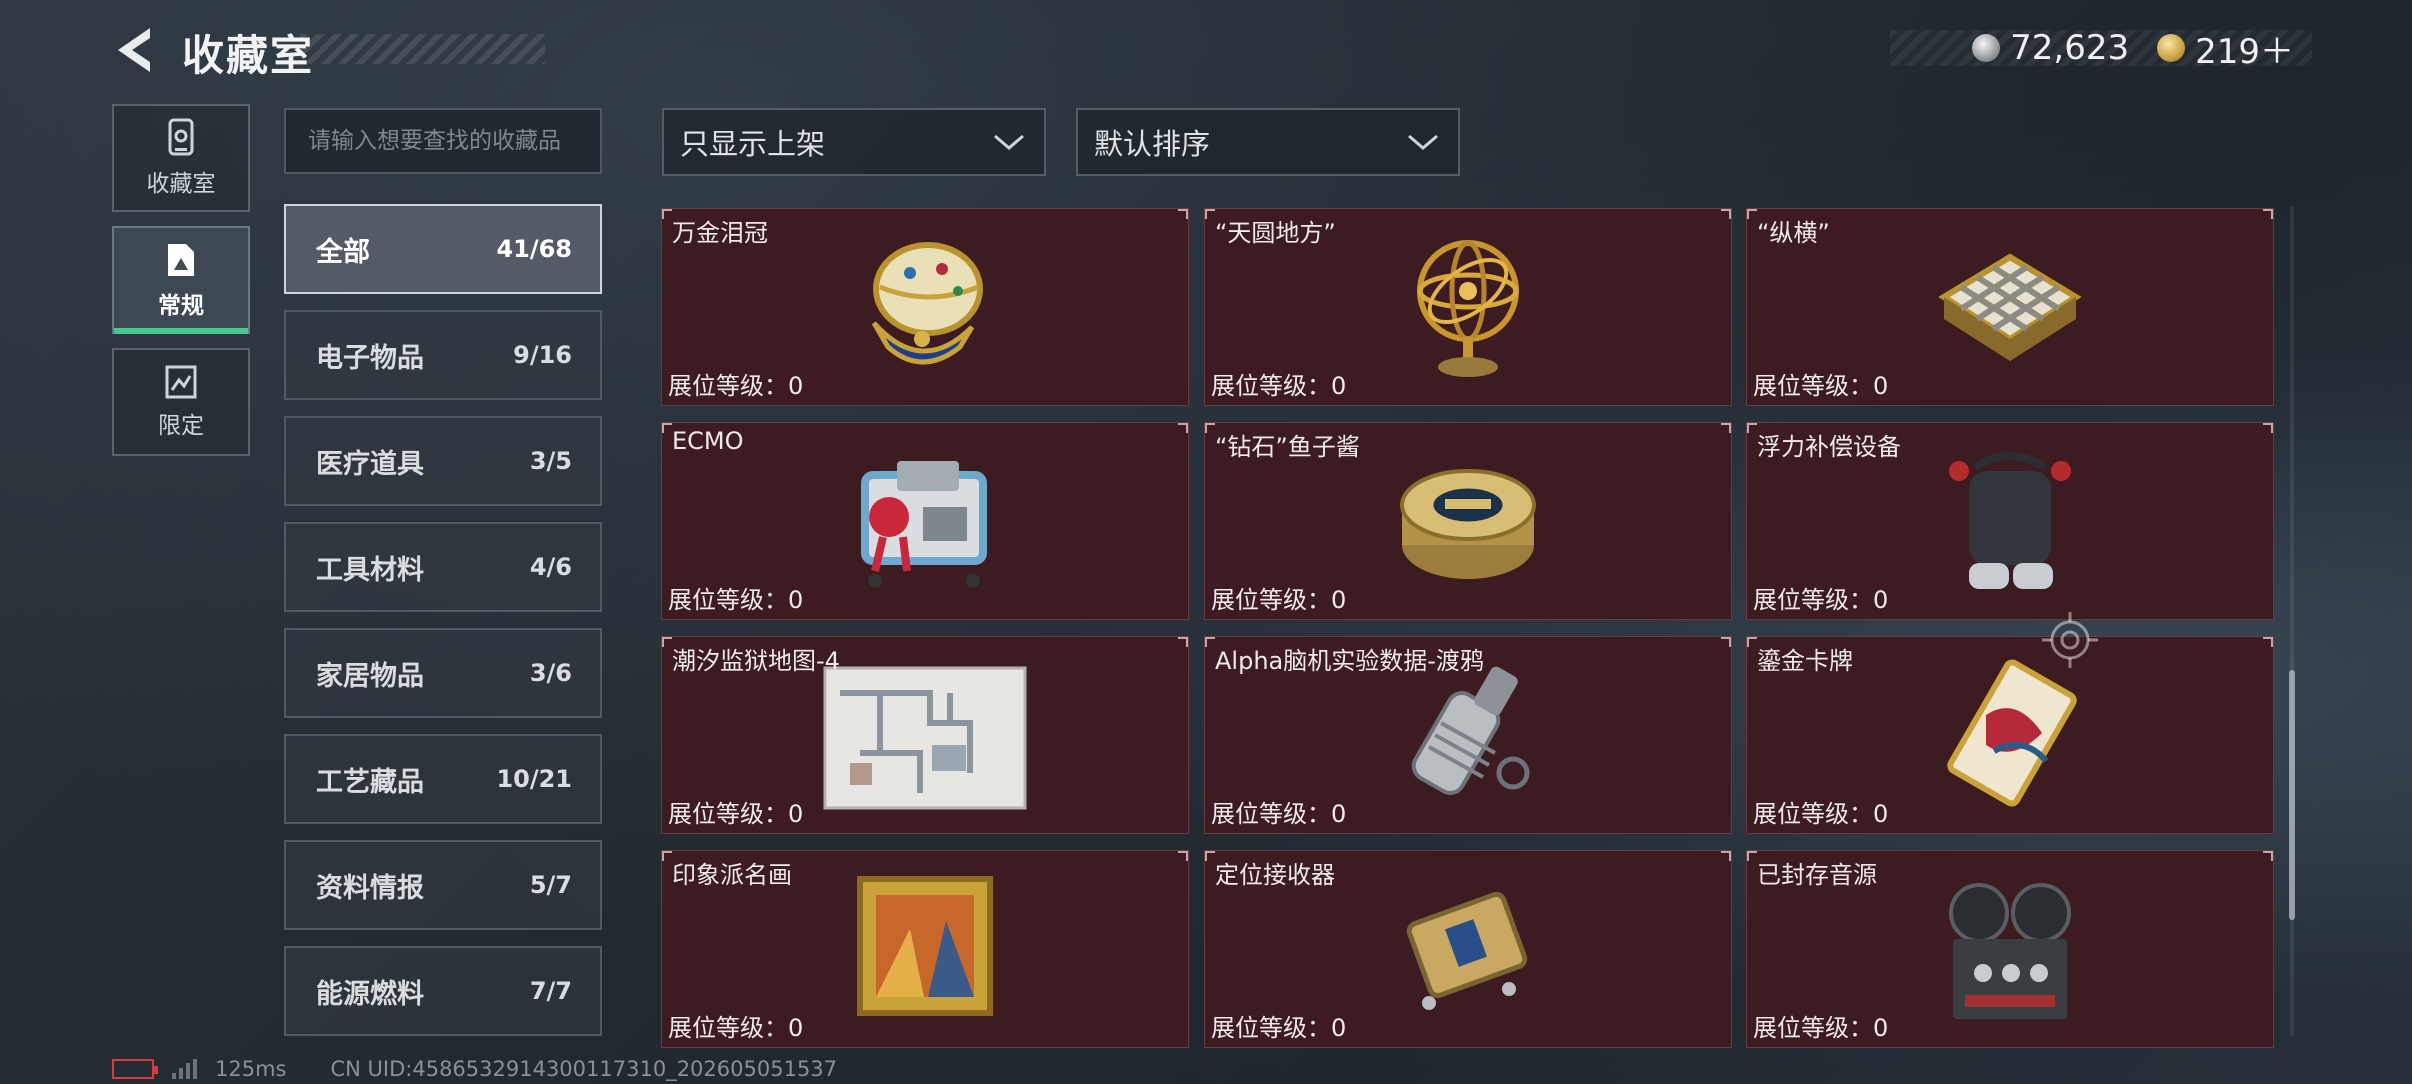 This screenshot has width=2412, height=1084. What do you see at coordinates (343, 252) in the screenshot?
I see `category-name: 全部` at bounding box center [343, 252].